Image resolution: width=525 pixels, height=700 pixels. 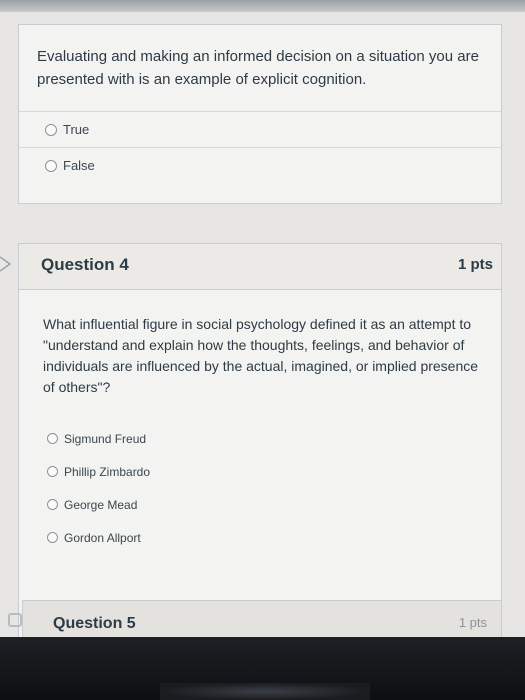 I want to click on top-strip, so click(x=262, y=6).